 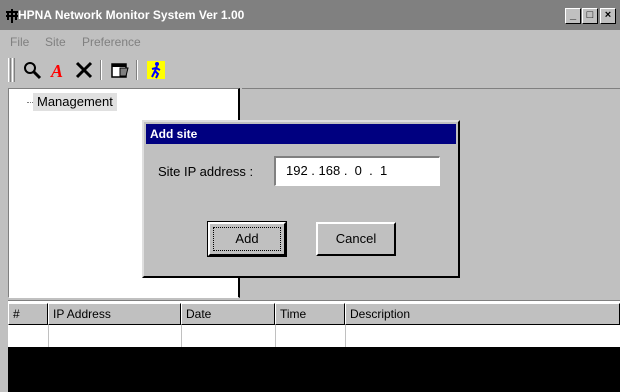 What do you see at coordinates (357, 171) in the screenshot?
I see `site-ip-input: 192 . 168 . 0 . 1` at bounding box center [357, 171].